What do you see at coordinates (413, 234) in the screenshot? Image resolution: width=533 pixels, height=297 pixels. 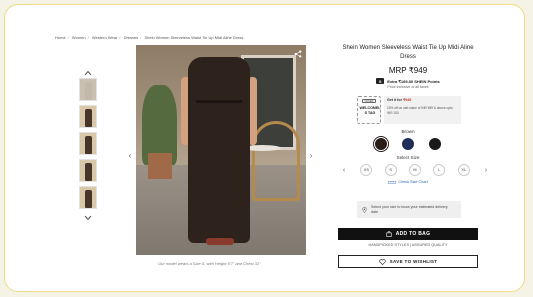 I see `add-to-bag-label: ADD TO BAG` at bounding box center [413, 234].